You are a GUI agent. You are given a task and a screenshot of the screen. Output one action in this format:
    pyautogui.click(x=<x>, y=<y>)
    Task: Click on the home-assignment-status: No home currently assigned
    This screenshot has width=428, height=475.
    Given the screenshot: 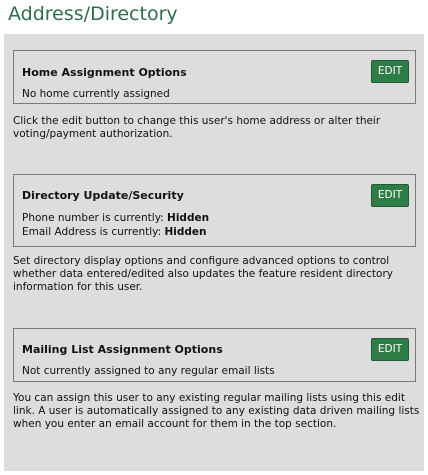 What is the action you would take?
    pyautogui.click(x=96, y=94)
    